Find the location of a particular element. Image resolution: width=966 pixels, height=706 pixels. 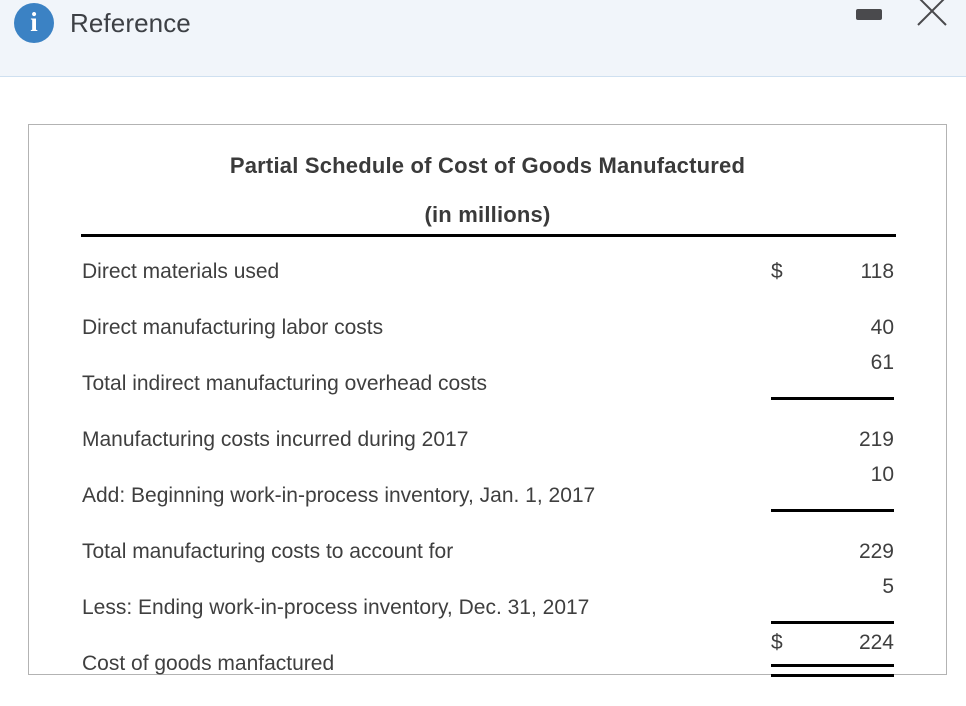

row-value: 40 is located at coordinates (882, 327).